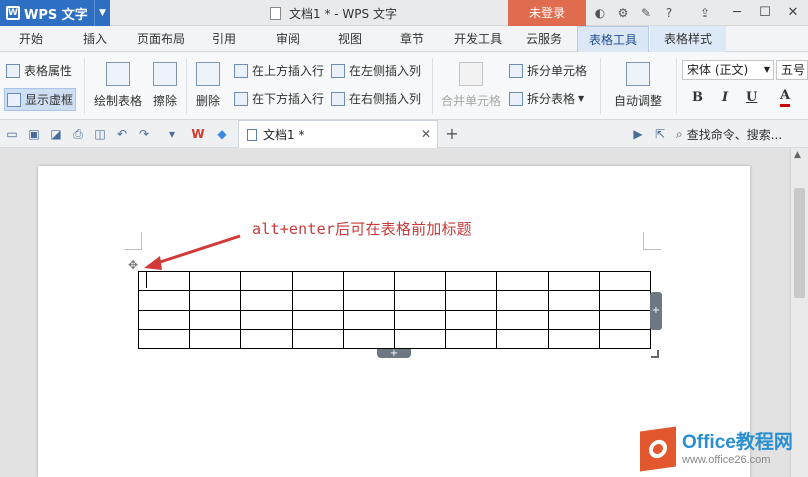 This screenshot has height=477, width=808. Describe the element at coordinates (55, 13) in the screenshot. I see `app-menu-button: W WPS 文字 ▼` at that location.